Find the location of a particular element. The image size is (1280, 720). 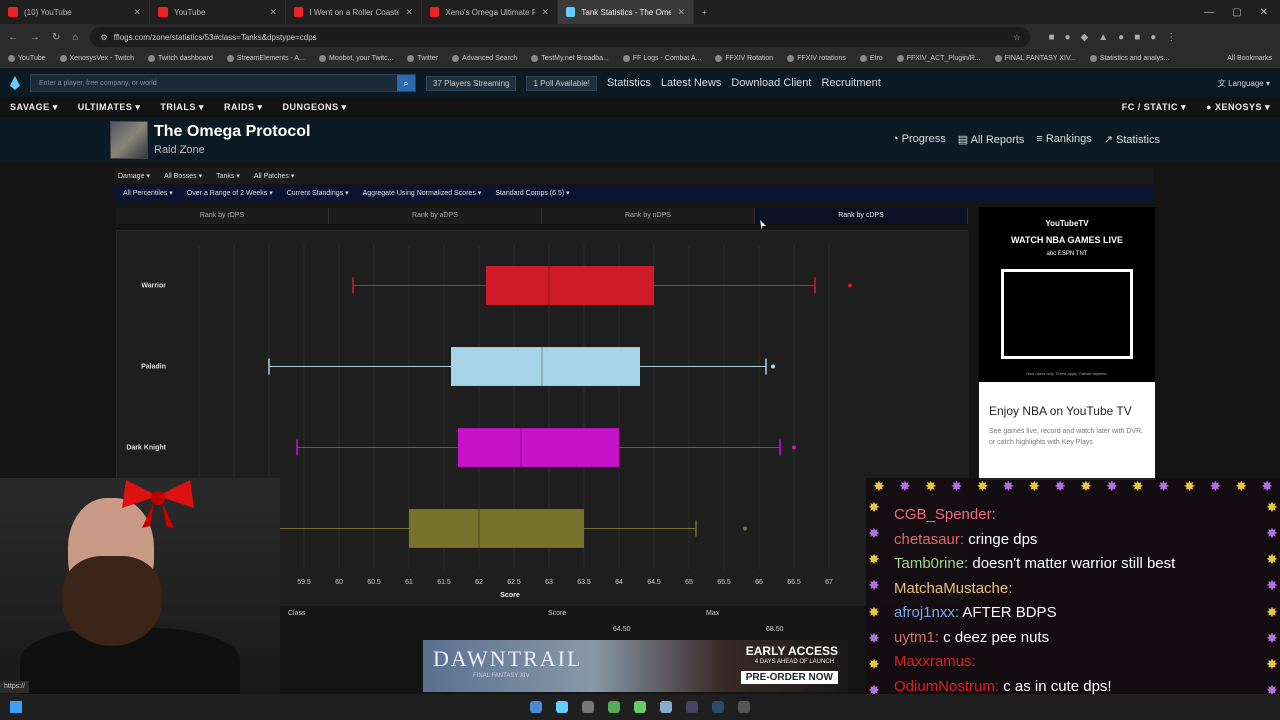

maps-icon is located at coordinates (588, 707).